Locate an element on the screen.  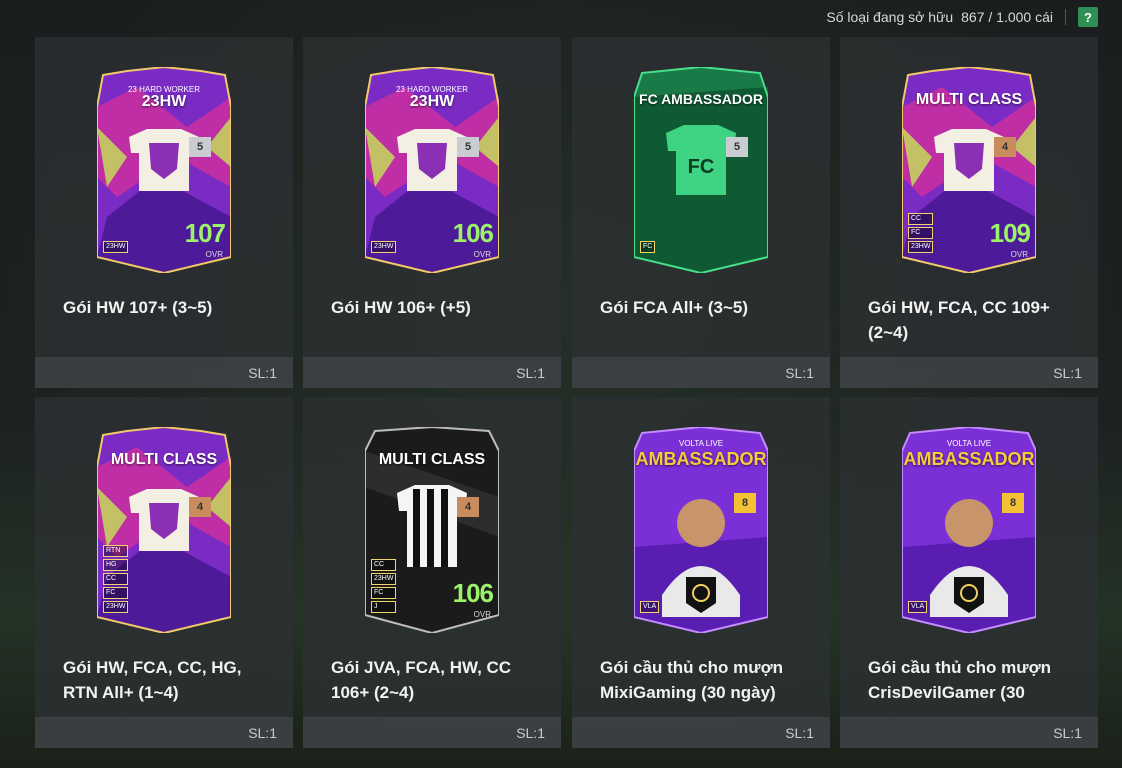
owned-label: Số loại đang sở hữu is located at coordinates (890, 17).